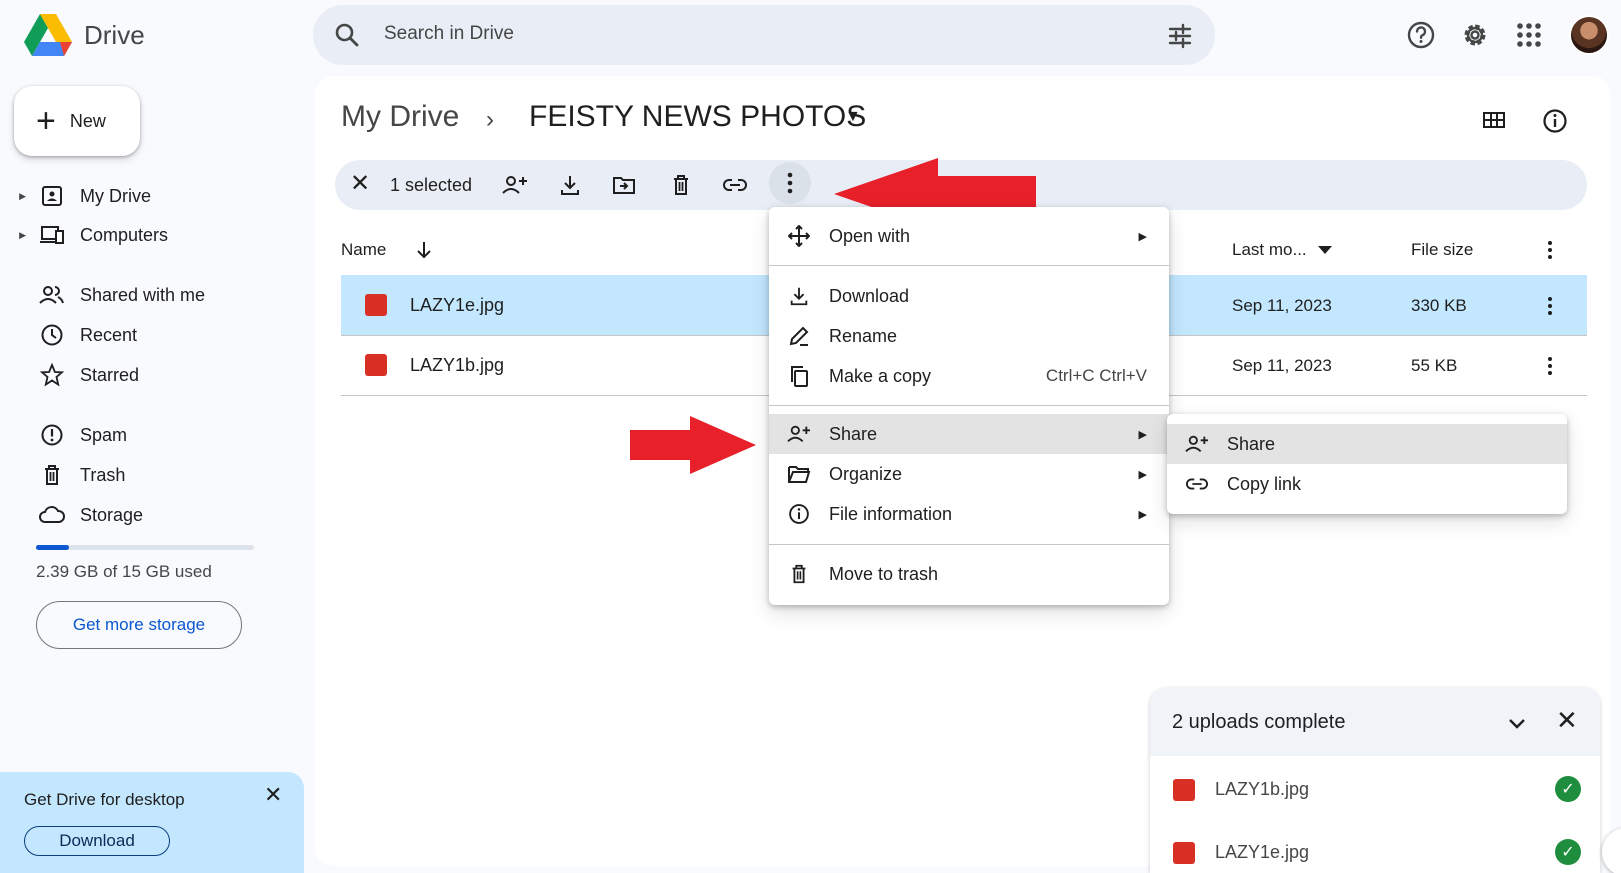  What do you see at coordinates (150, 335) in the screenshot?
I see `sidebar-item-recent: Recent` at bounding box center [150, 335].